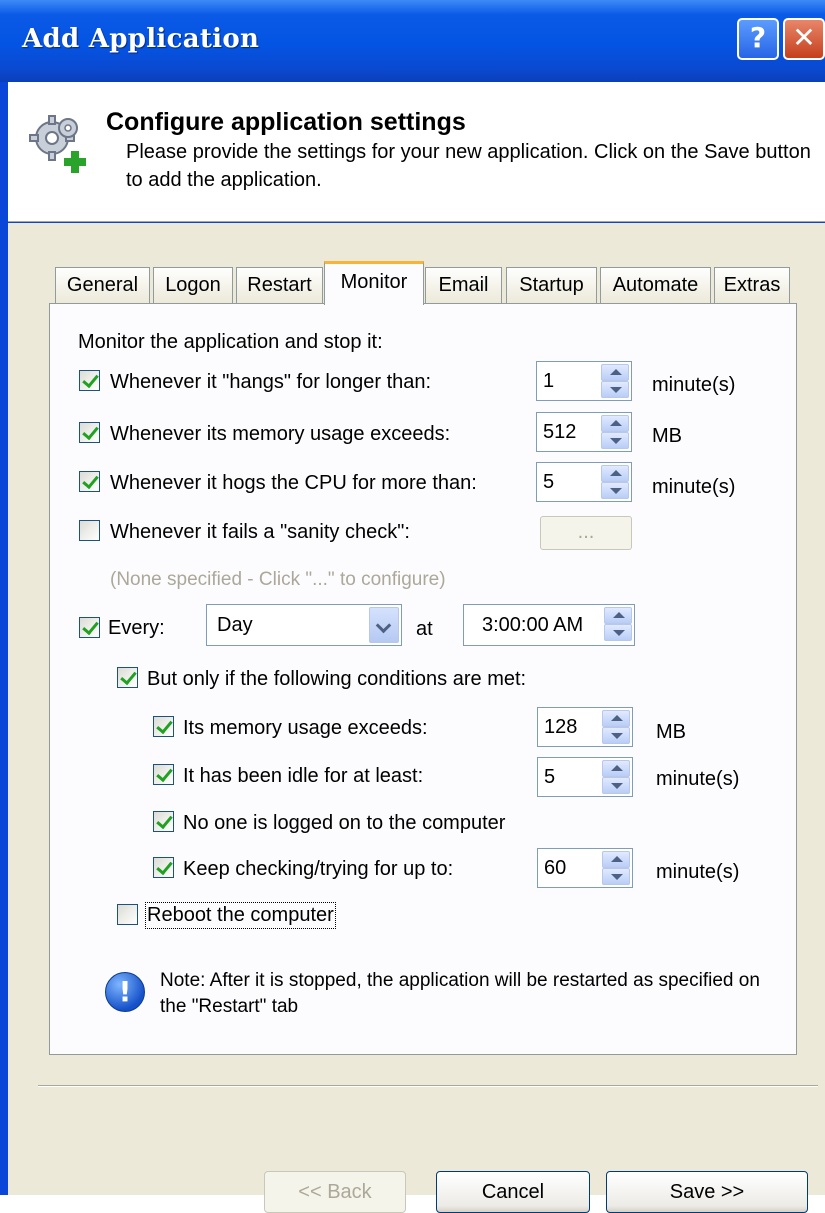 The height and width of the screenshot is (1213, 825). Describe the element at coordinates (240, 915) in the screenshot. I see `reboot-label: Reboot the computer` at that location.